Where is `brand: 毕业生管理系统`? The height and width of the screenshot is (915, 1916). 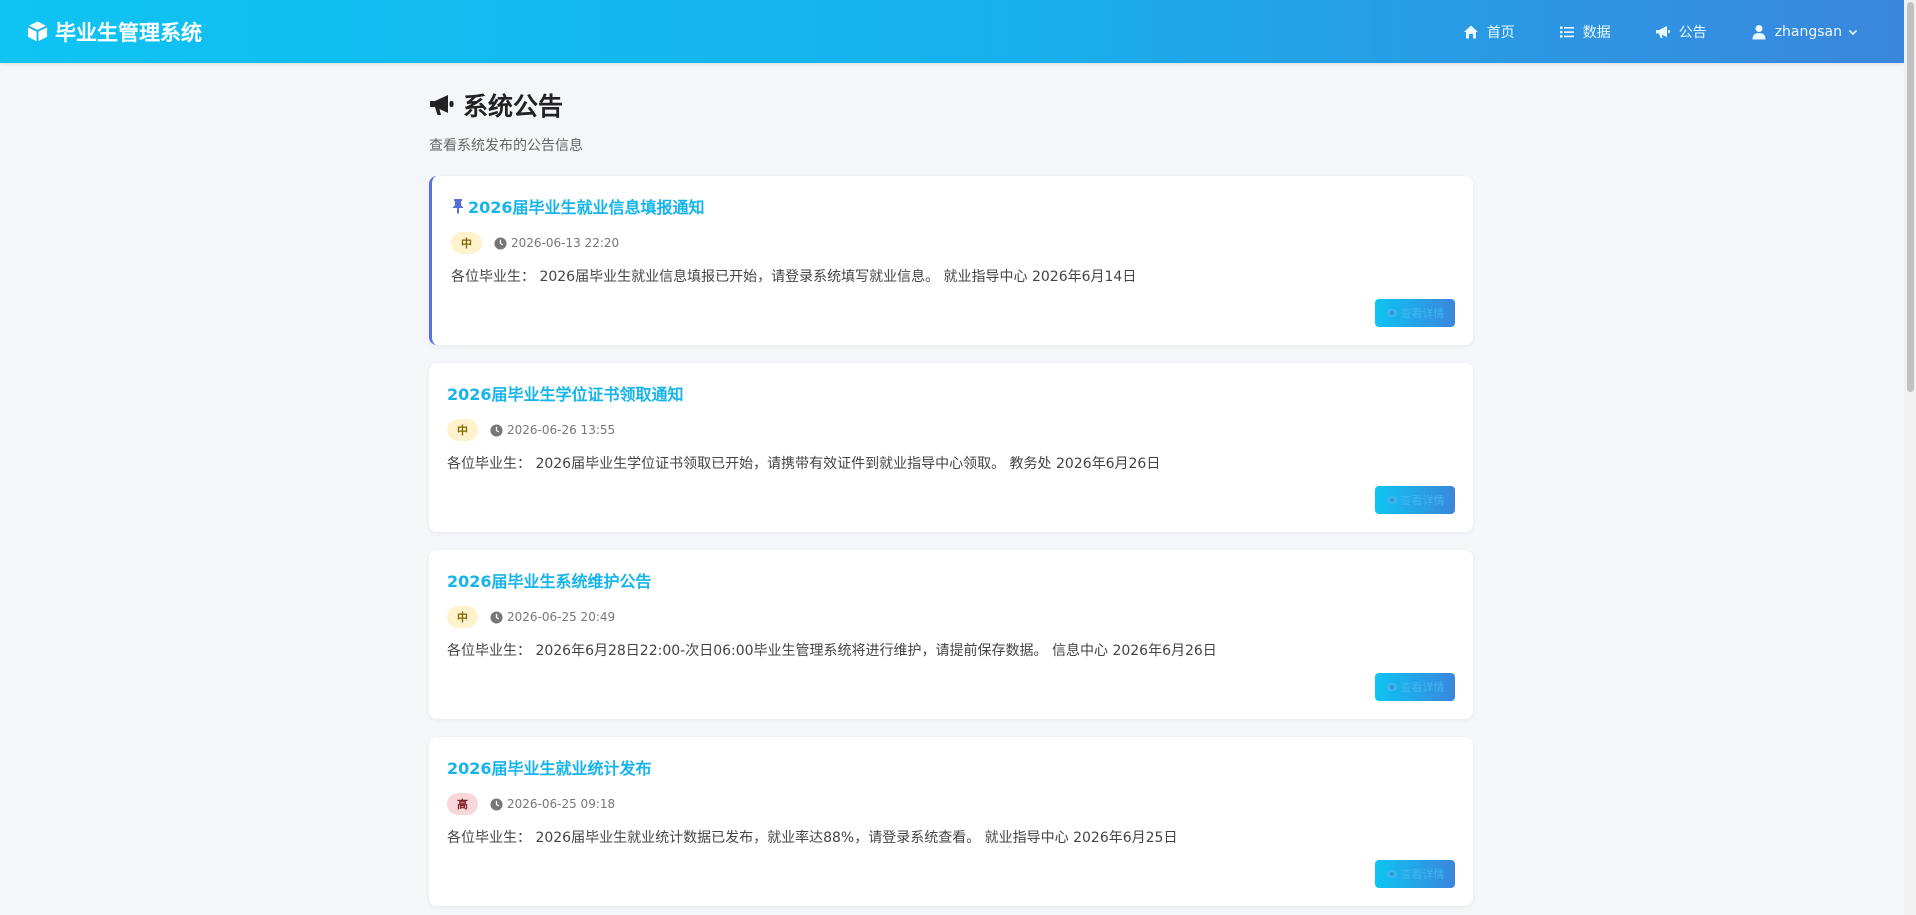
brand: 毕业生管理系统 is located at coordinates (114, 32).